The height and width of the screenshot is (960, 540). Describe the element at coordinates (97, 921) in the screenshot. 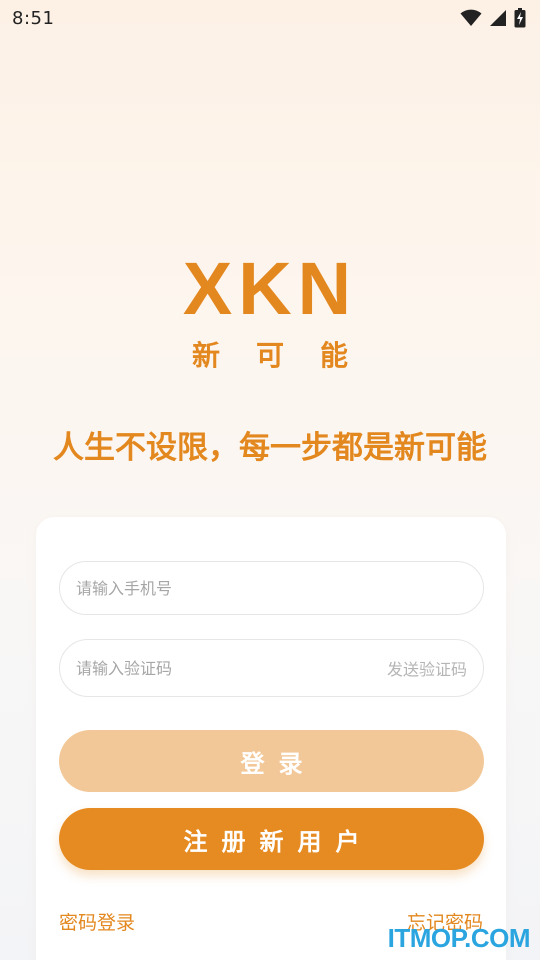

I see `password-login-link: 密码登录` at that location.